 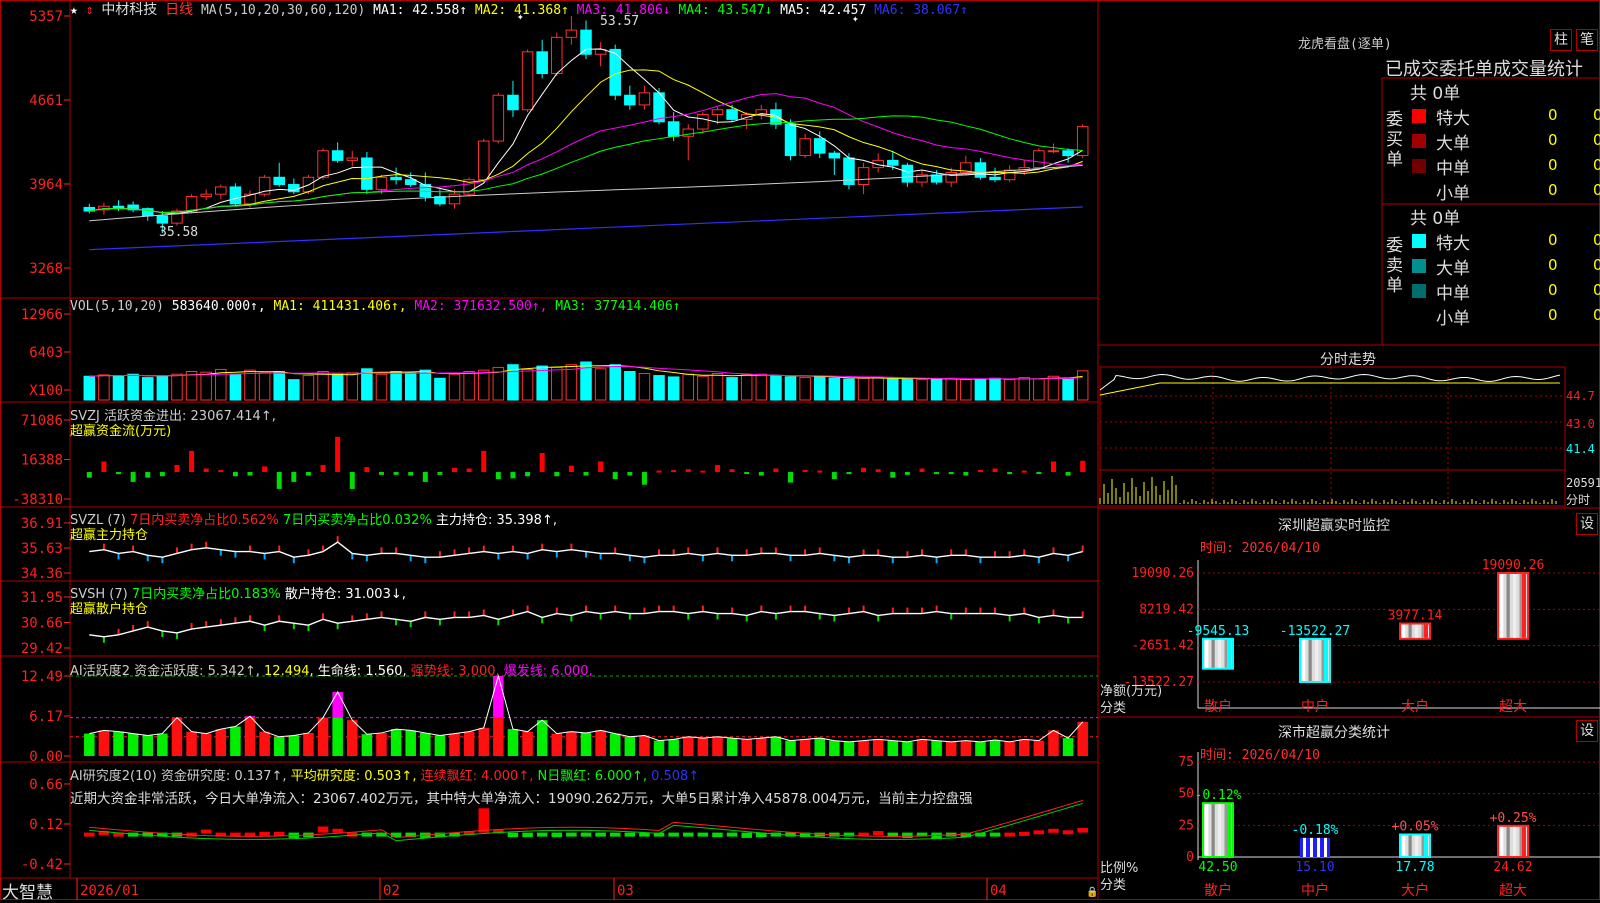 What do you see at coordinates (1587, 40) in the screenshot?
I see `tick-view-button: 笔` at bounding box center [1587, 40].